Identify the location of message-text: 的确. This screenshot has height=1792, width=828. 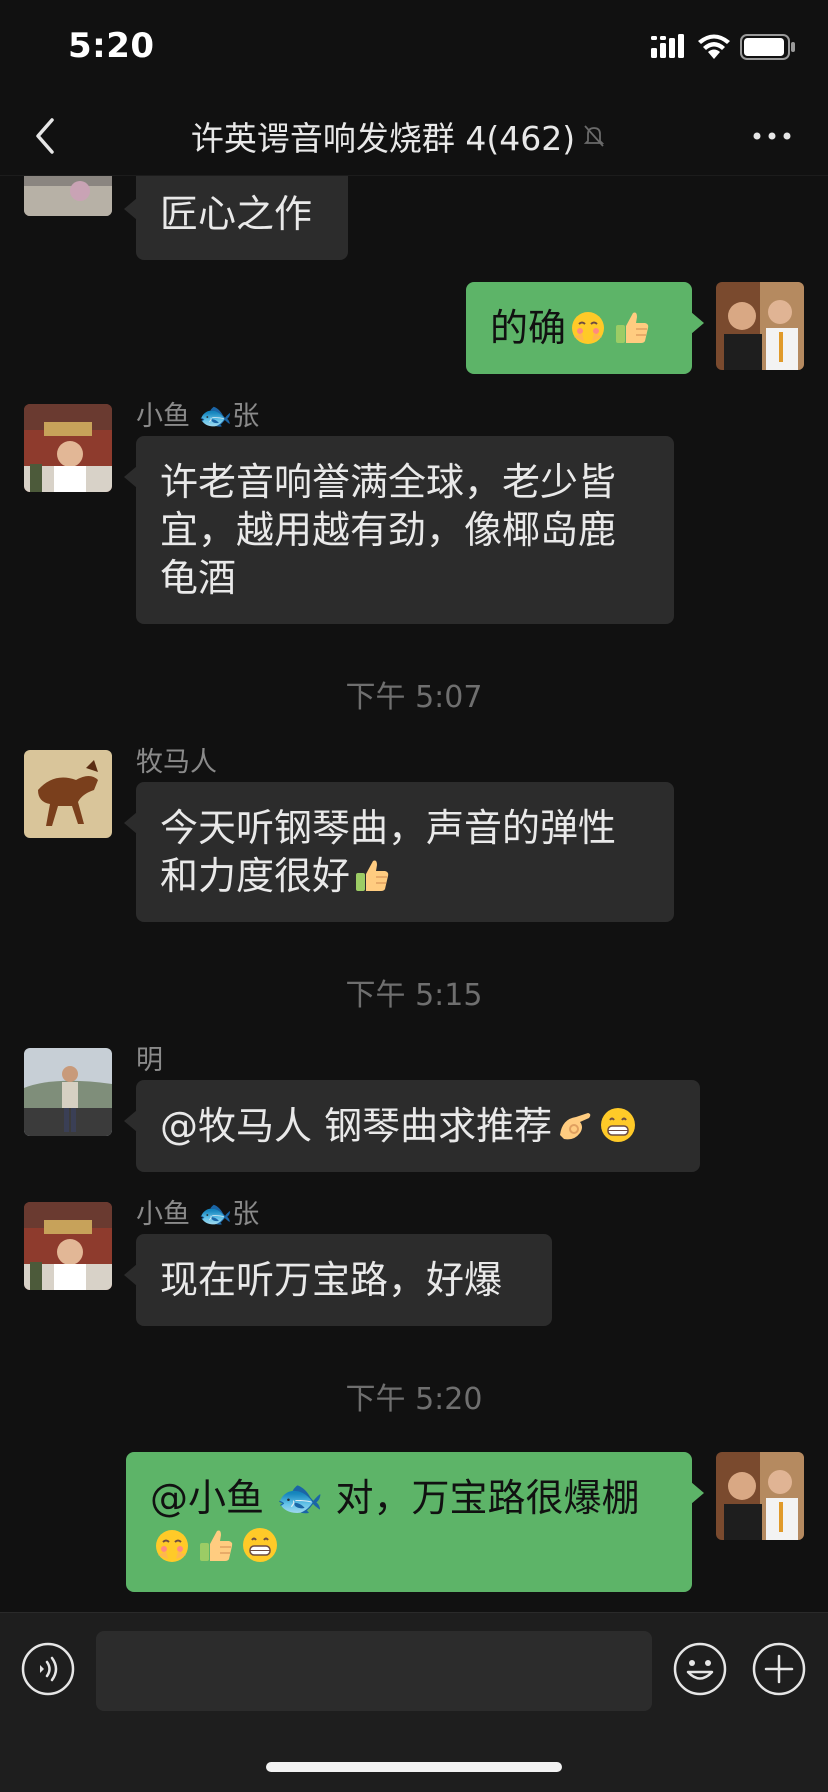
(528, 328).